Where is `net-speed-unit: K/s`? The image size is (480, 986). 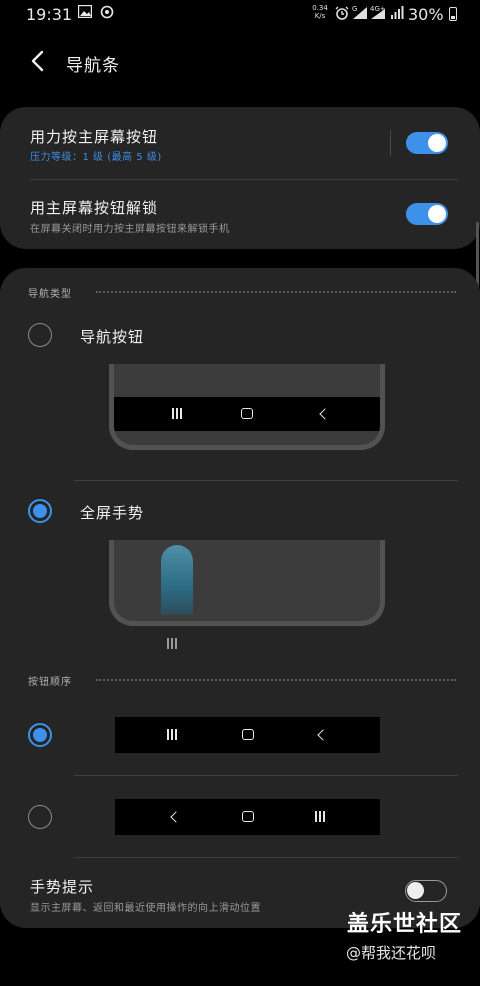
net-speed-unit: K/s is located at coordinates (320, 16).